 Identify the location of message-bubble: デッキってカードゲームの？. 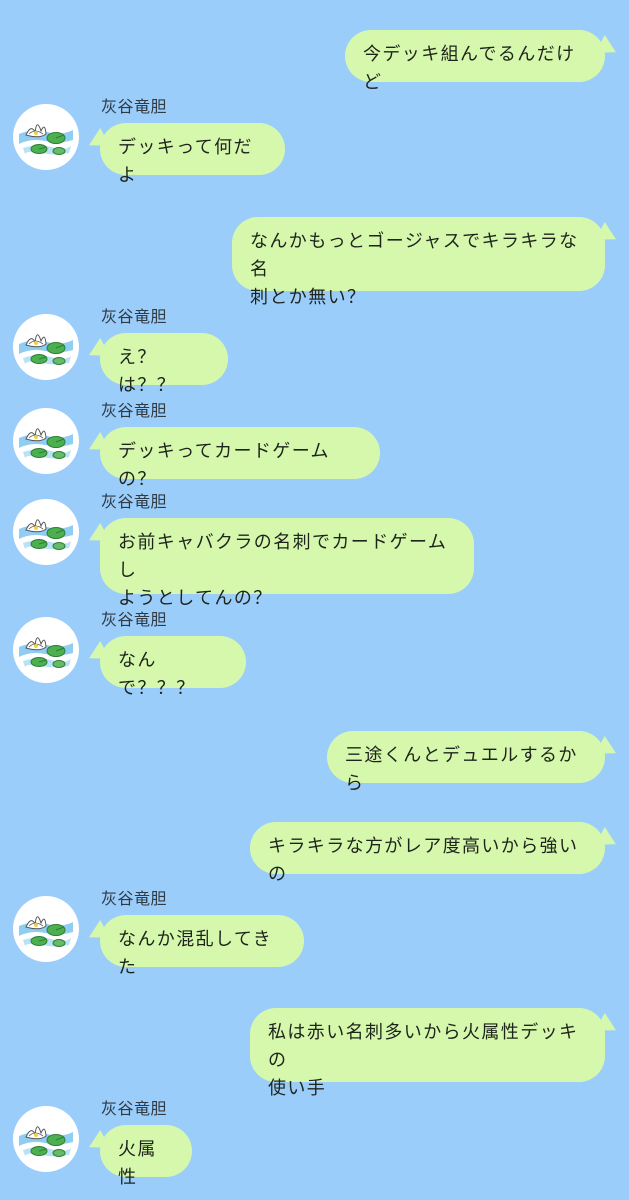
(240, 458).